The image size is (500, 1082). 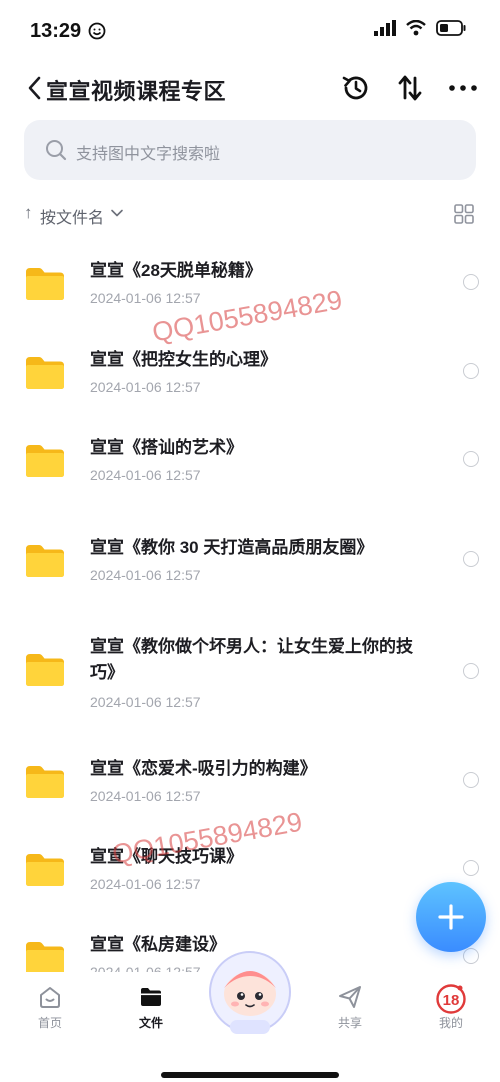 What do you see at coordinates (56, 150) in the screenshot?
I see `search-icon` at bounding box center [56, 150].